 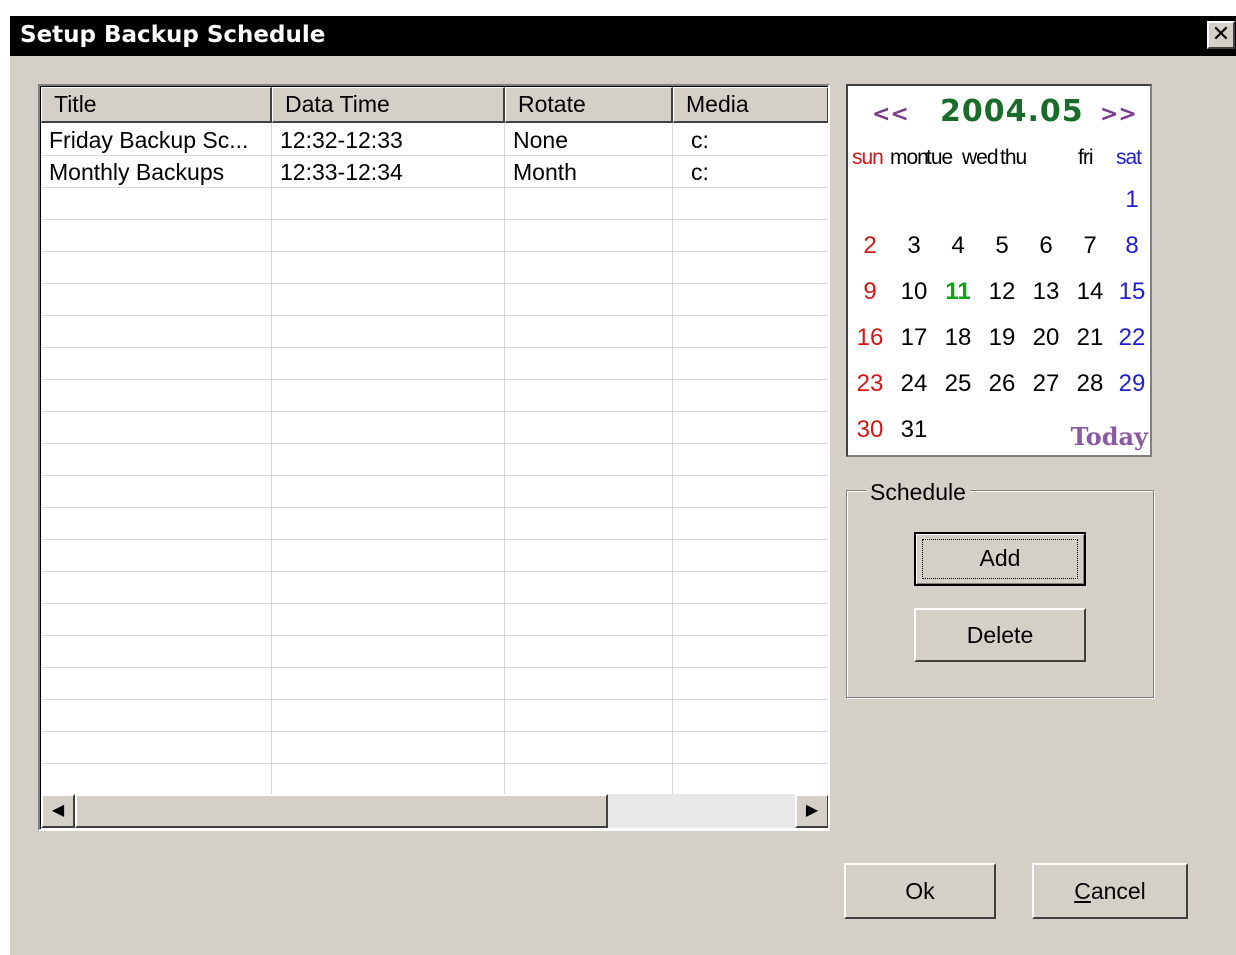 I want to click on calendar-day: 11, so click(x=958, y=292).